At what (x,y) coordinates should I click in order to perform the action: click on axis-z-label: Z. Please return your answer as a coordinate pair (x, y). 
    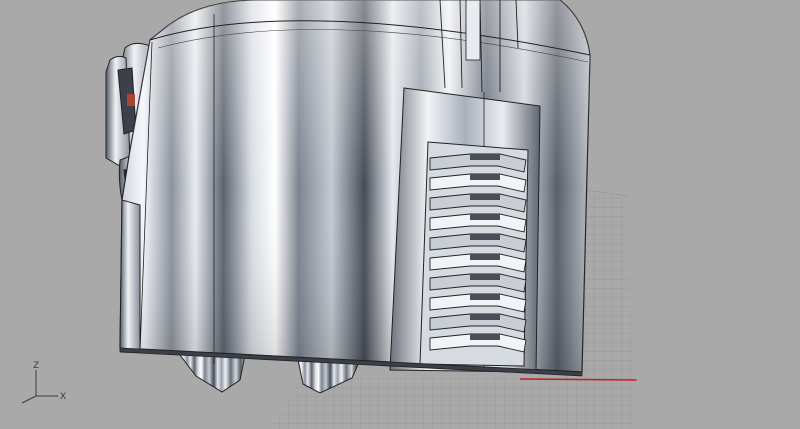
    Looking at the image, I should click on (36, 366).